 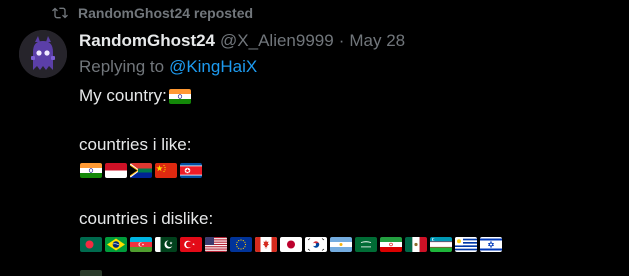 I want to click on next-element-cutoff, so click(x=91, y=273).